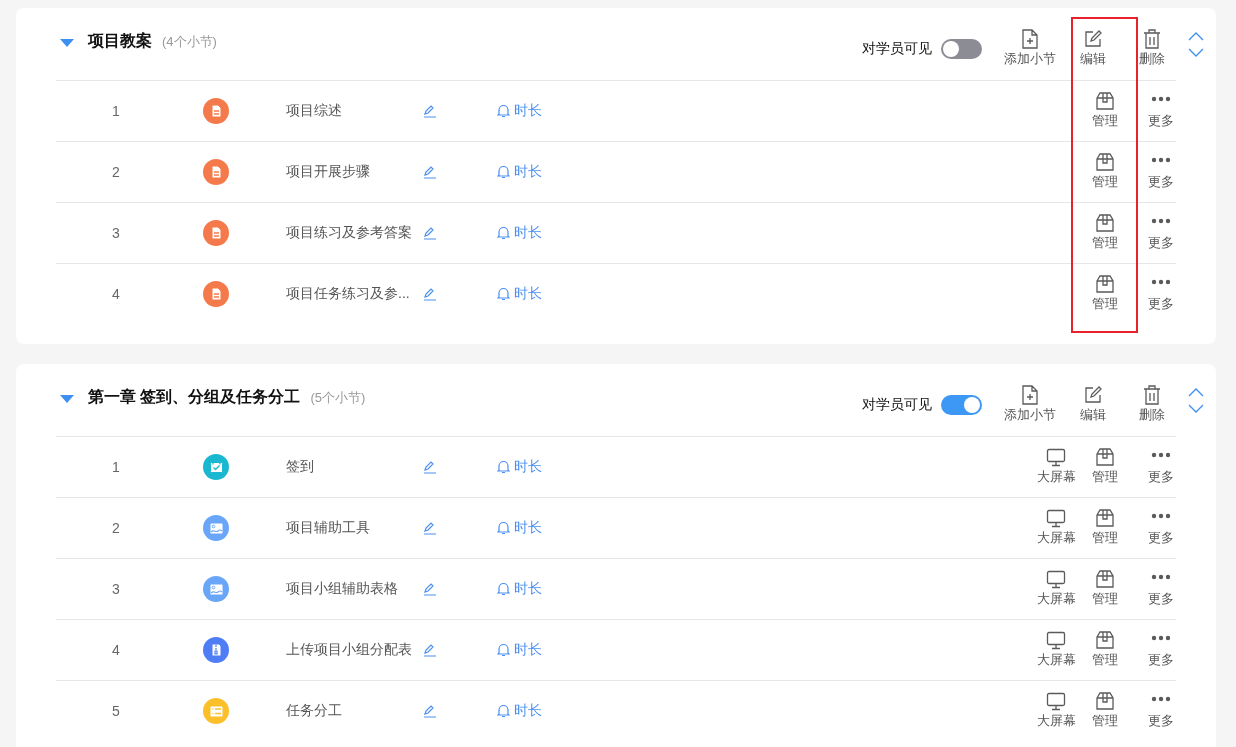  I want to click on section-count: (5个小节), so click(338, 398).